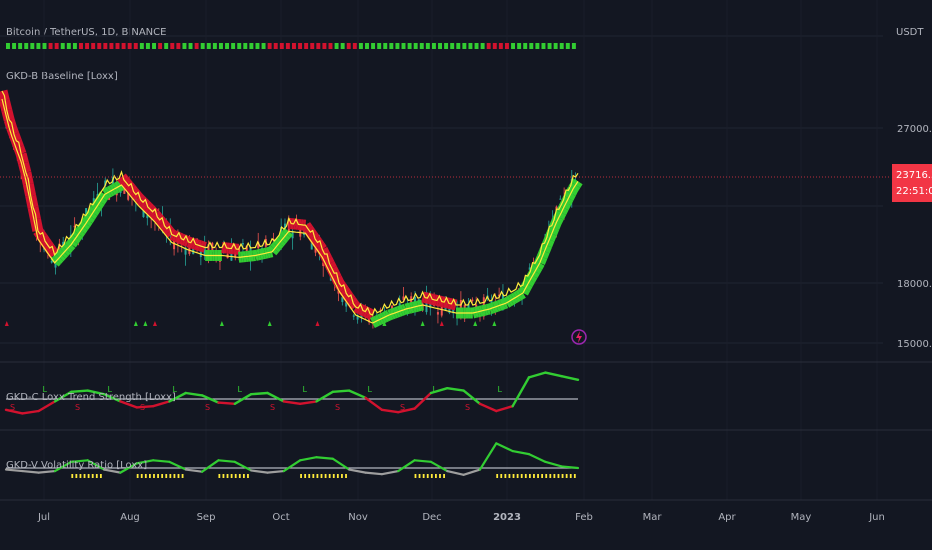 Image resolution: width=932 pixels, height=550 pixels. I want to click on candle-body, so click(560, 199).